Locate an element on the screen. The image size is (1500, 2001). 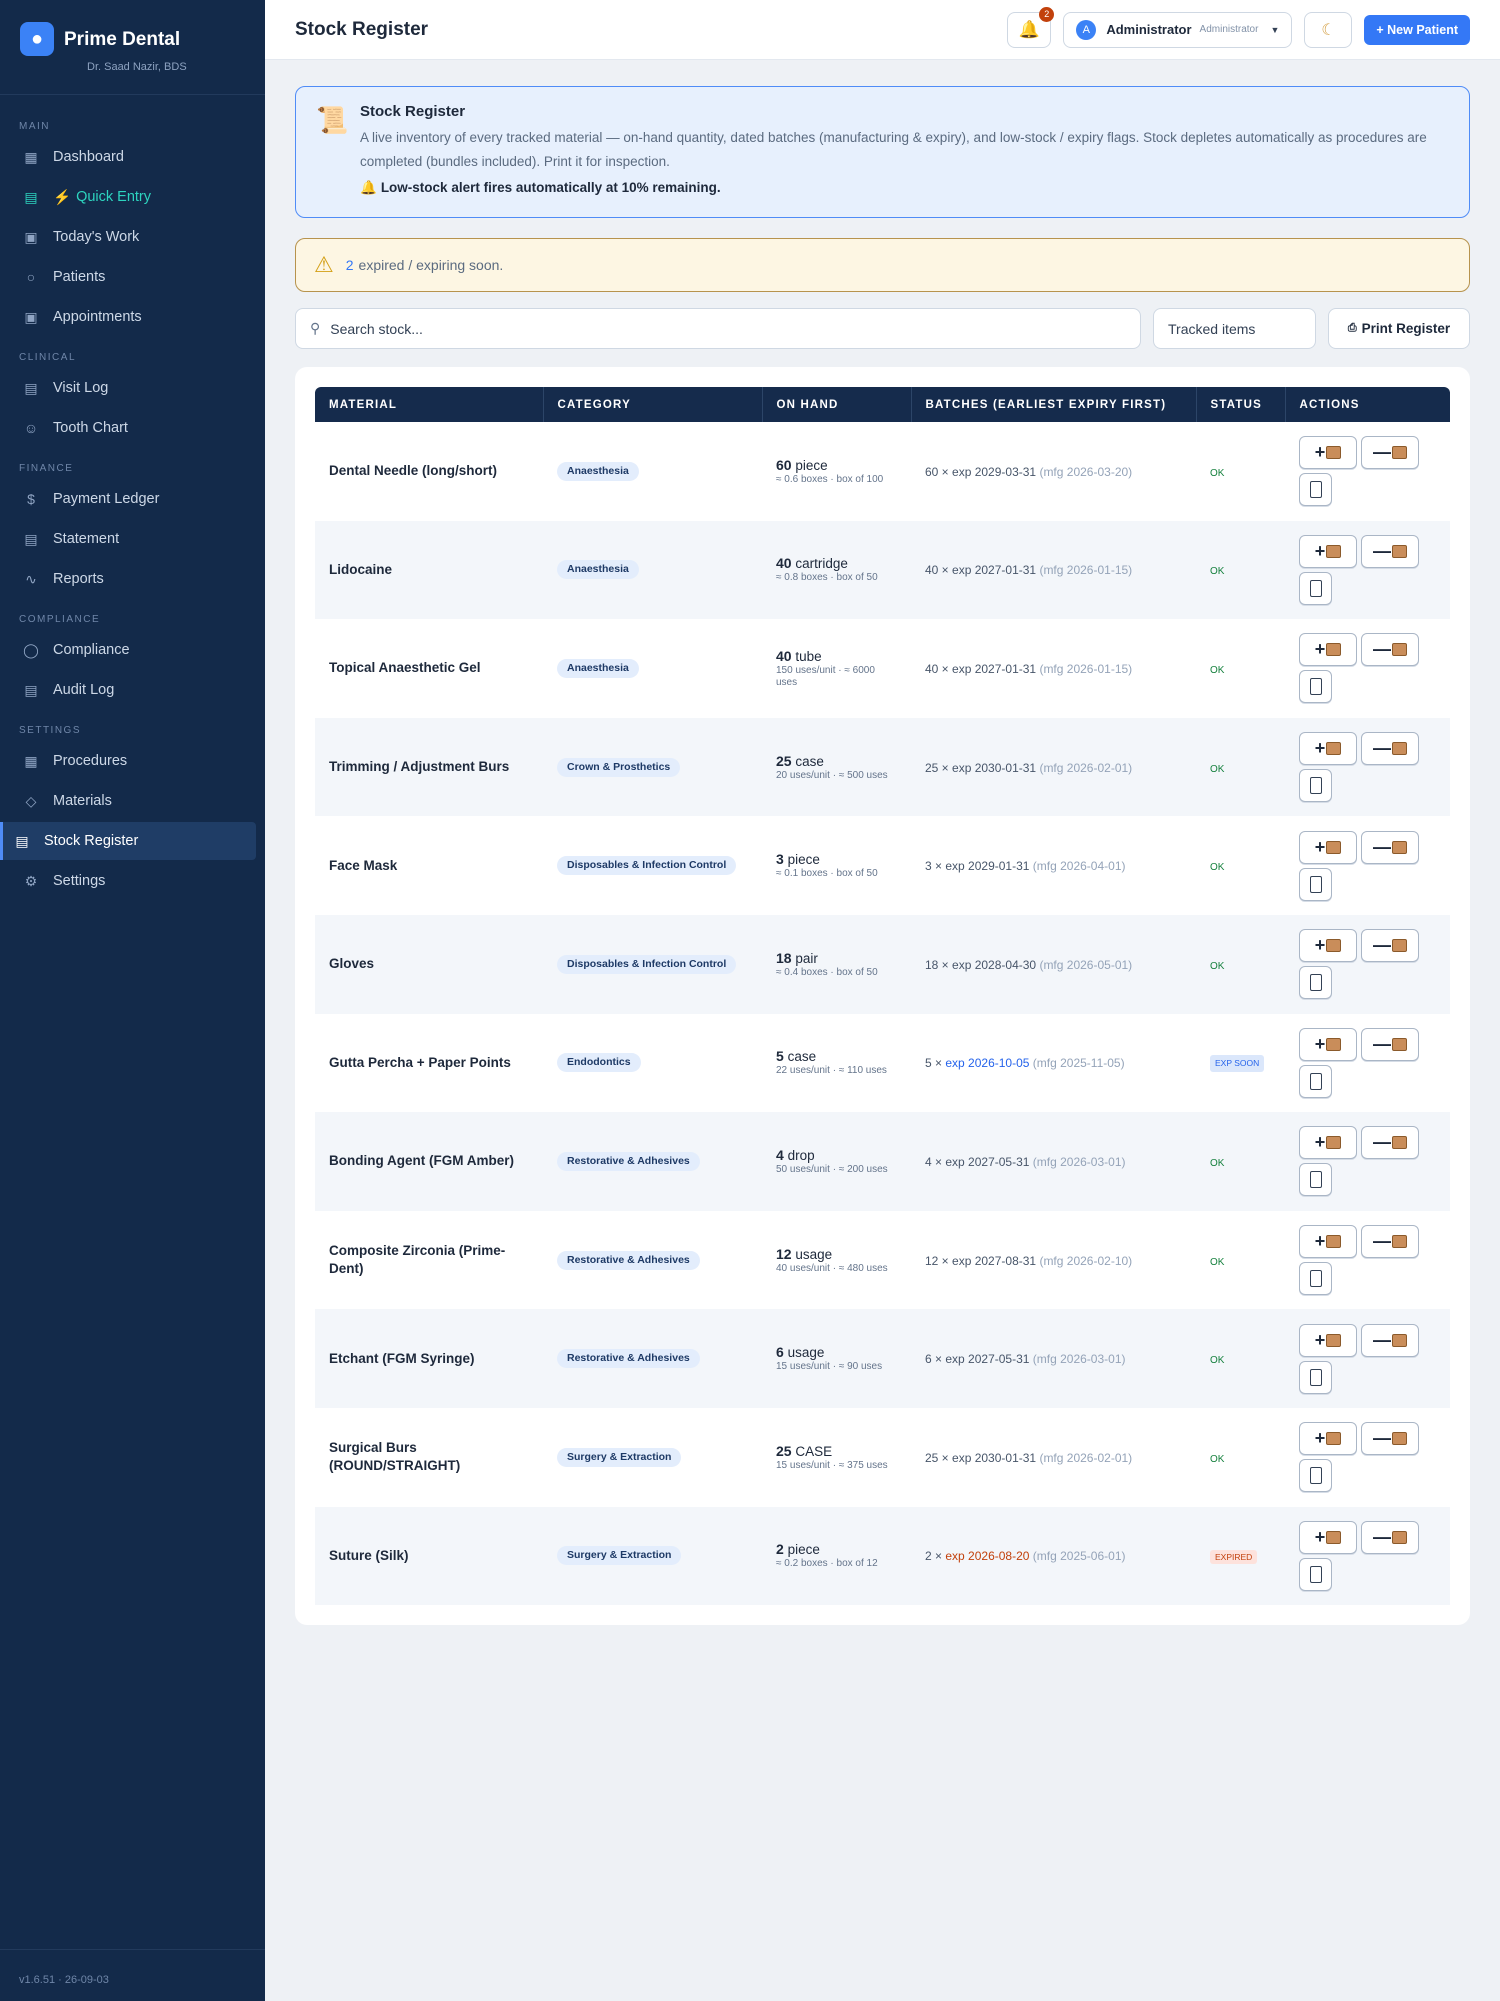
batch-mfg: (mfg 2026-01-15) is located at coordinates (1084, 570).